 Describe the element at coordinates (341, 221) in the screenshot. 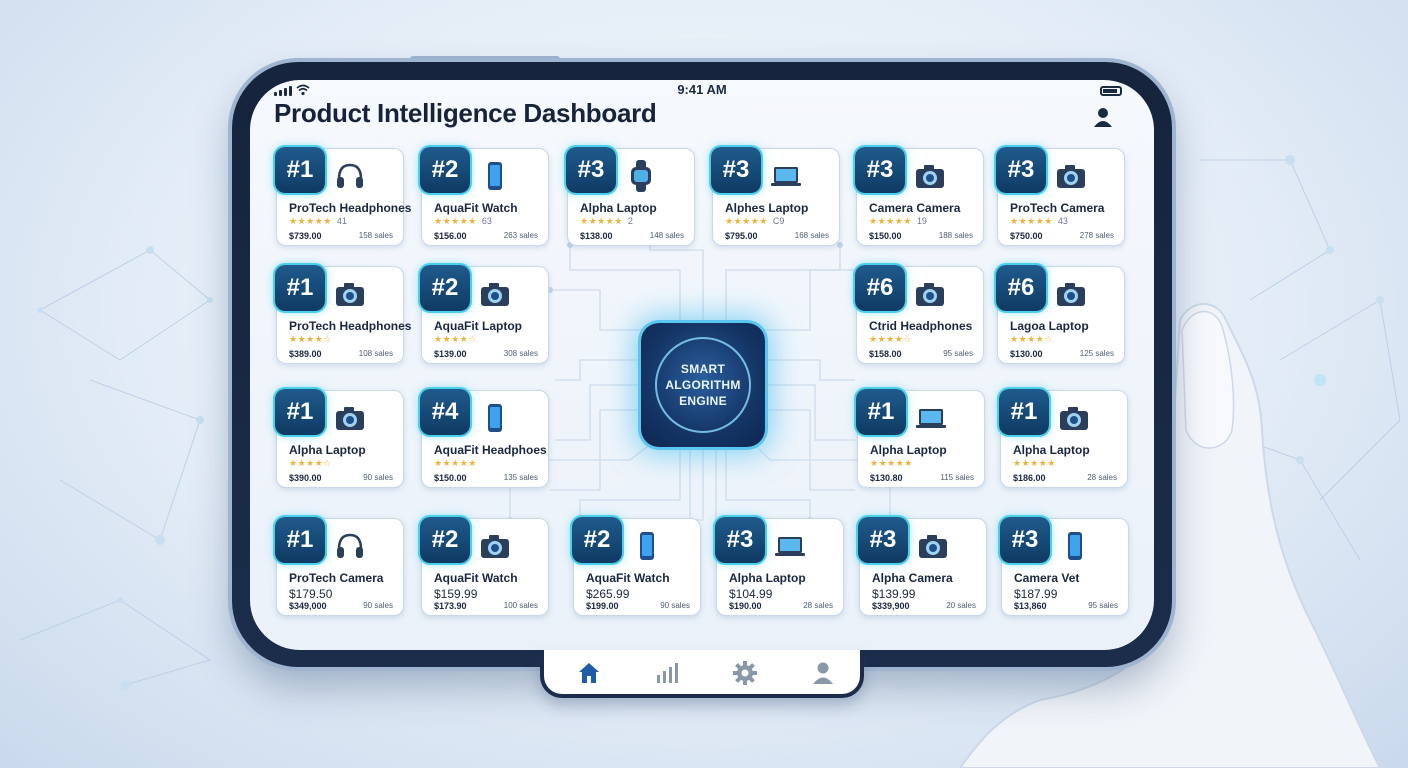

I see `review-count: 41` at that location.